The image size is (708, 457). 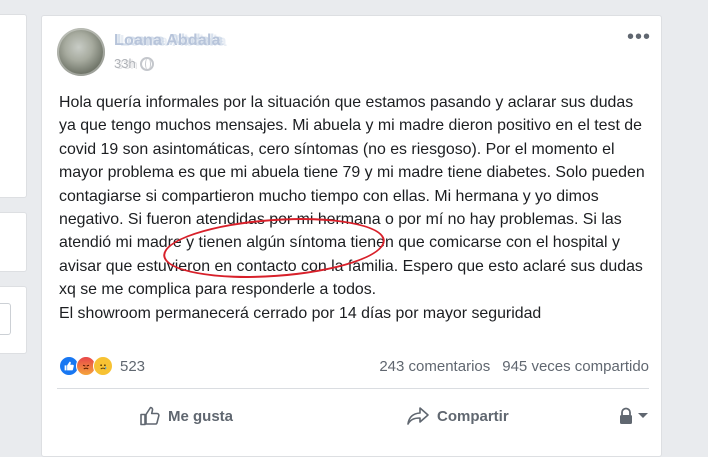 What do you see at coordinates (201, 416) in the screenshot?
I see `like-label: Me gusta` at bounding box center [201, 416].